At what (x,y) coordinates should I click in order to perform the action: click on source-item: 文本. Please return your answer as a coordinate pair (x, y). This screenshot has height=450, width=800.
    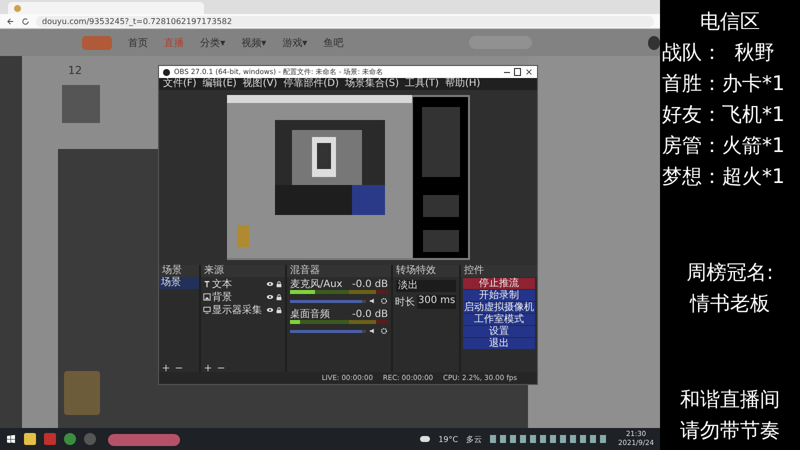
    Looking at the image, I should click on (238, 283).